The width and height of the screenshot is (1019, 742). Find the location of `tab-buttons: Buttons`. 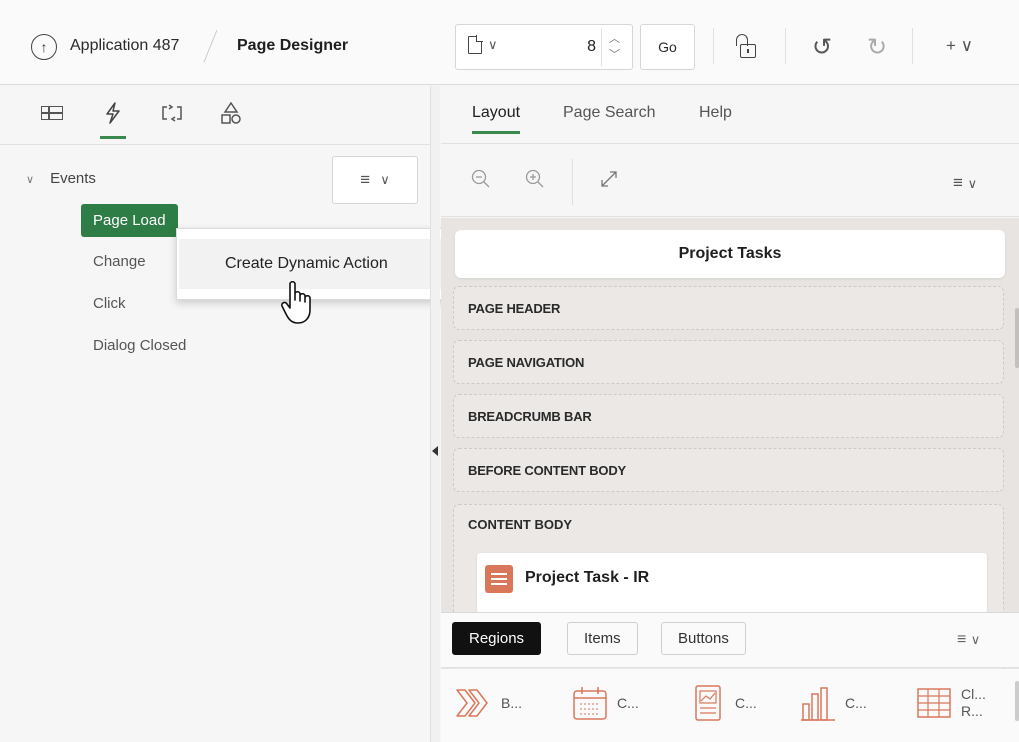

tab-buttons: Buttons is located at coordinates (703, 638).